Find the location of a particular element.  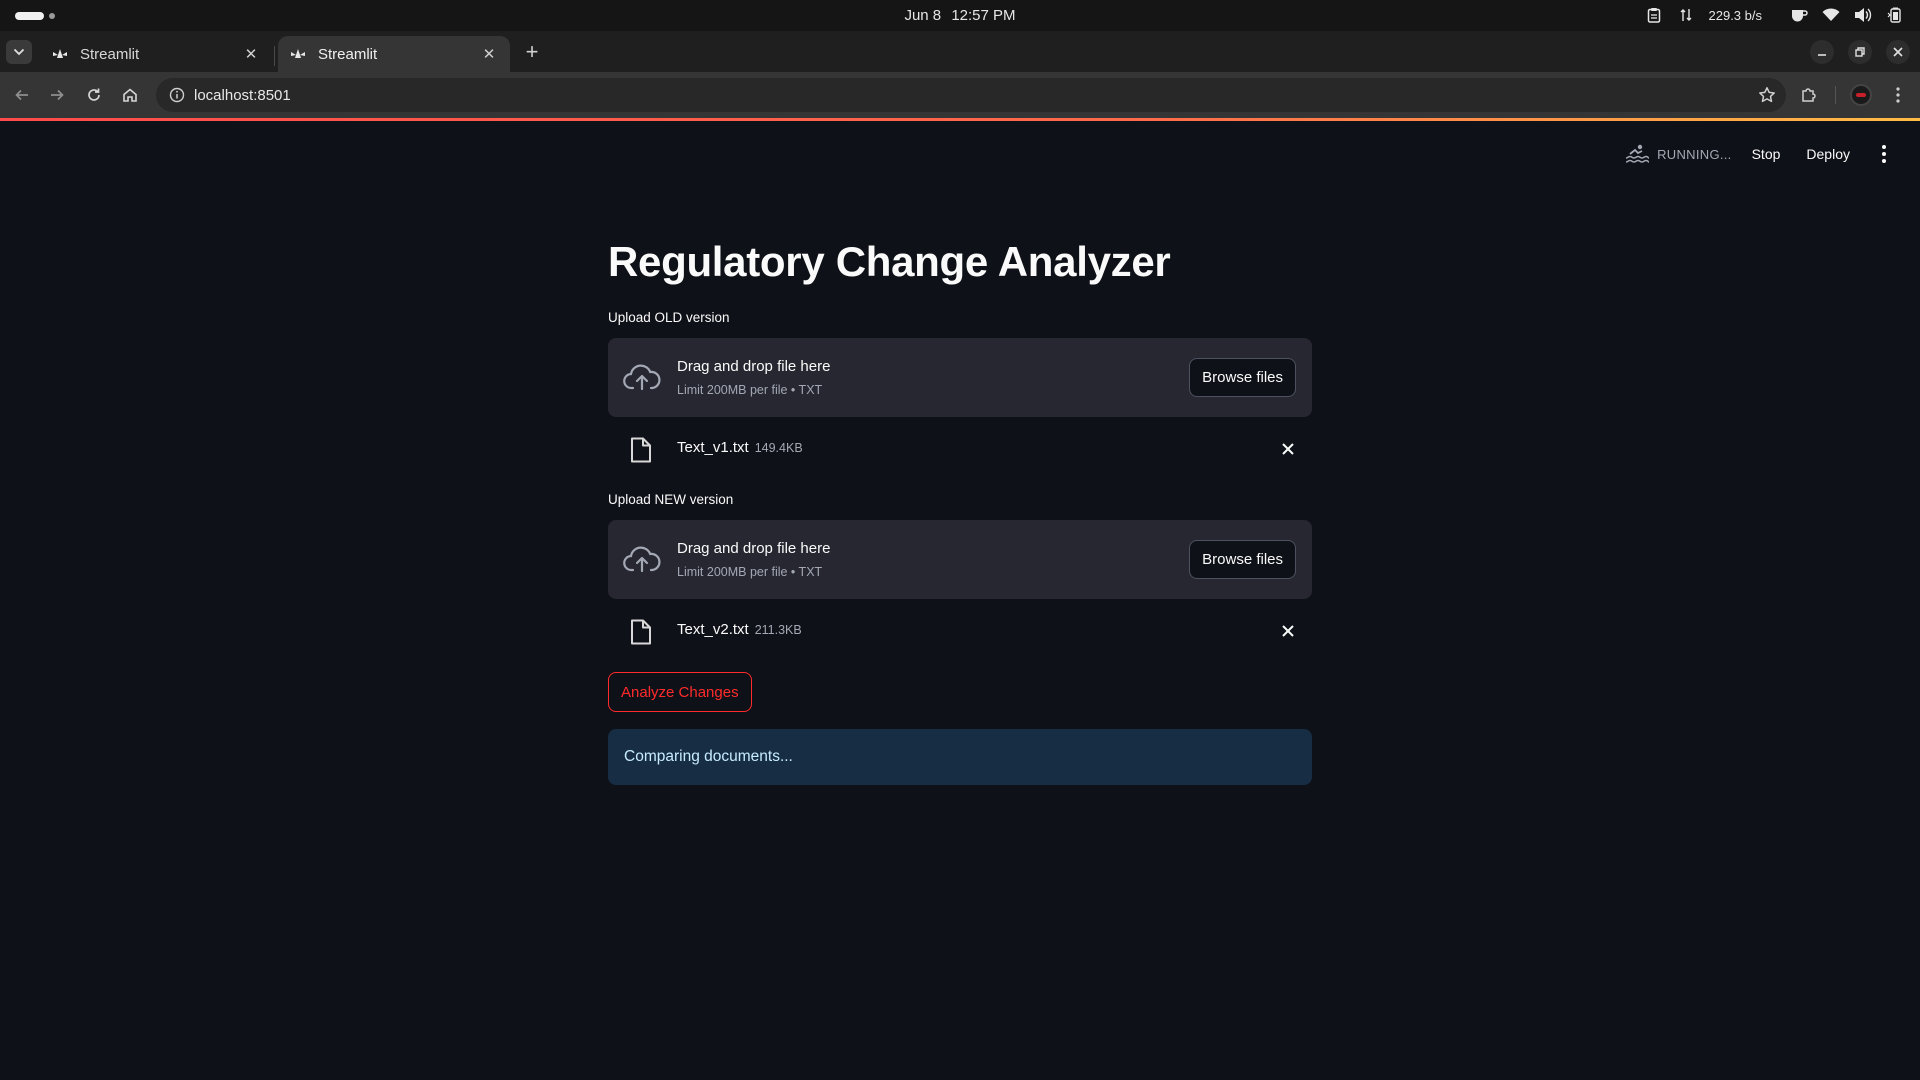

clock: Jun 8 12:57 PM is located at coordinates (960, 15).